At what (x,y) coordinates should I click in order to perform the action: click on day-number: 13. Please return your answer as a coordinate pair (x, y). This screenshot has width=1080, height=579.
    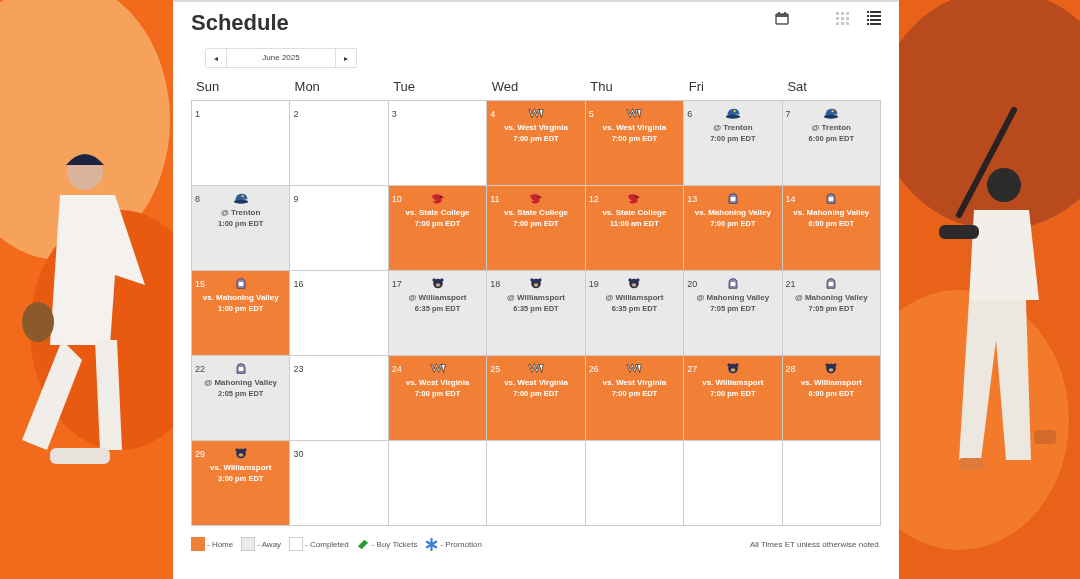
    Looking at the image, I should click on (692, 199).